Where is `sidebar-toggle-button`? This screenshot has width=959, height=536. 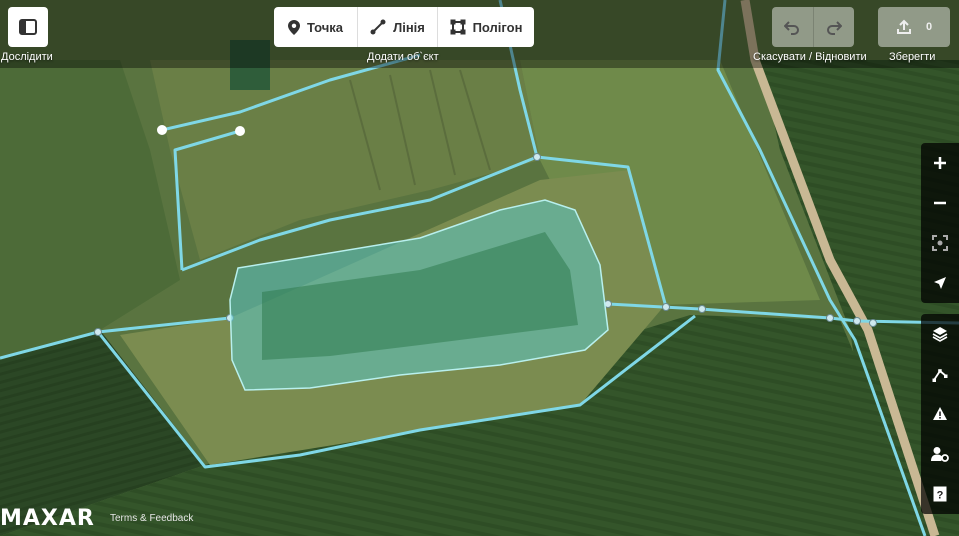 sidebar-toggle-button is located at coordinates (28, 27).